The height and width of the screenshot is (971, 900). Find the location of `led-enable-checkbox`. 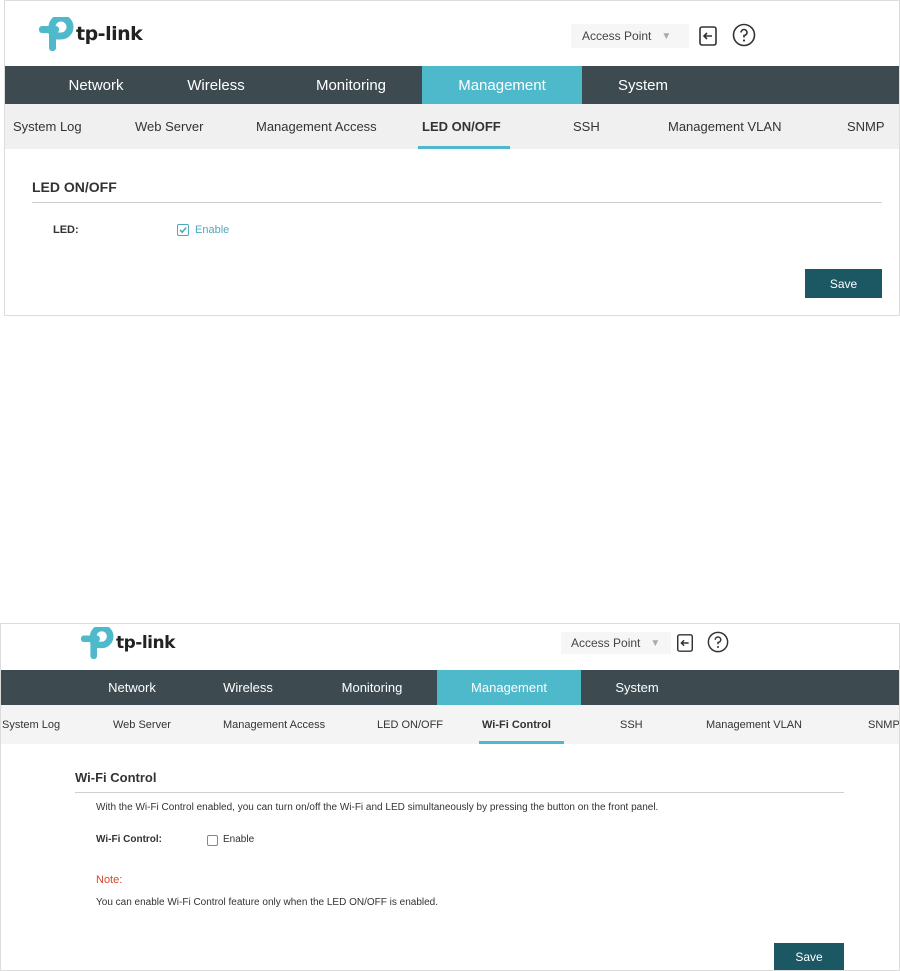

led-enable-checkbox is located at coordinates (183, 230).